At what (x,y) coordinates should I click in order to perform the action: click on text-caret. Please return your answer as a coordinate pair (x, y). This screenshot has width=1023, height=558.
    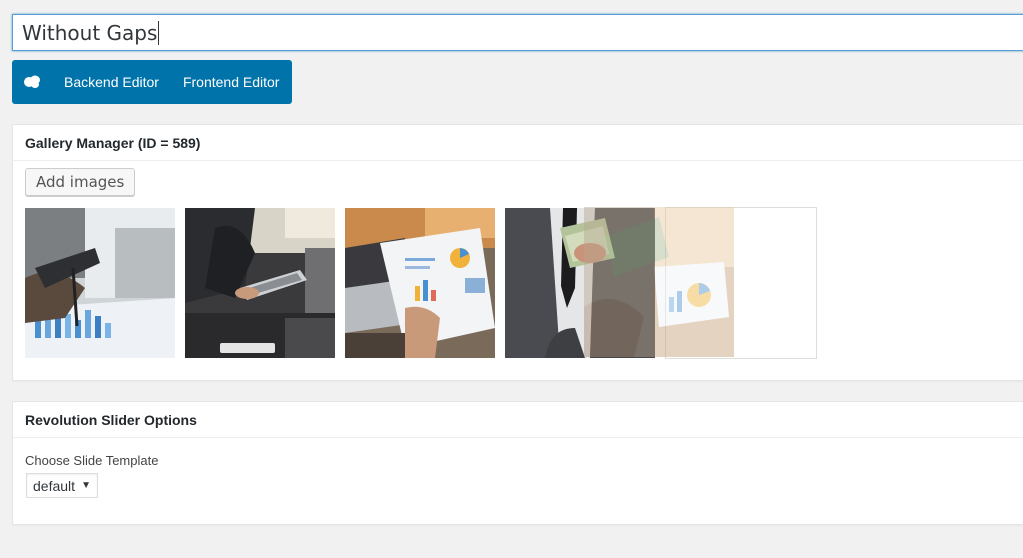
    Looking at the image, I should click on (159, 32).